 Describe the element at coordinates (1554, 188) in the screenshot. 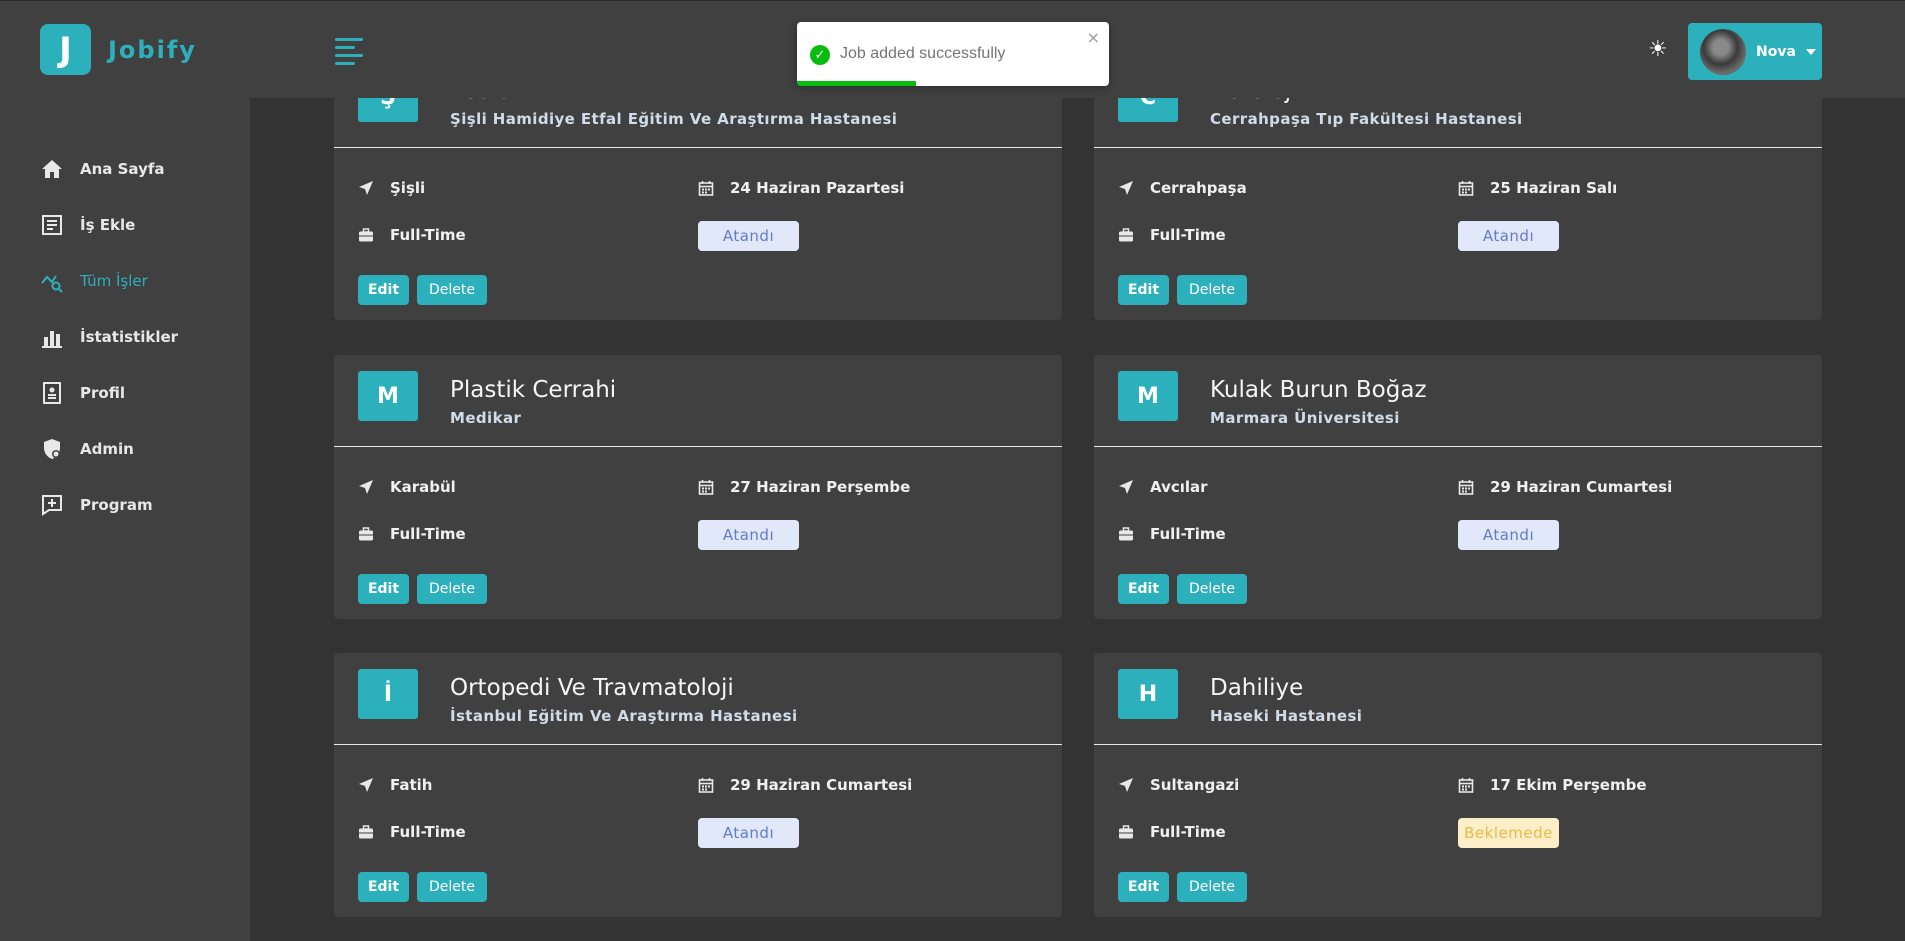

I see `job-date-text: 25 Haziran Salı` at that location.